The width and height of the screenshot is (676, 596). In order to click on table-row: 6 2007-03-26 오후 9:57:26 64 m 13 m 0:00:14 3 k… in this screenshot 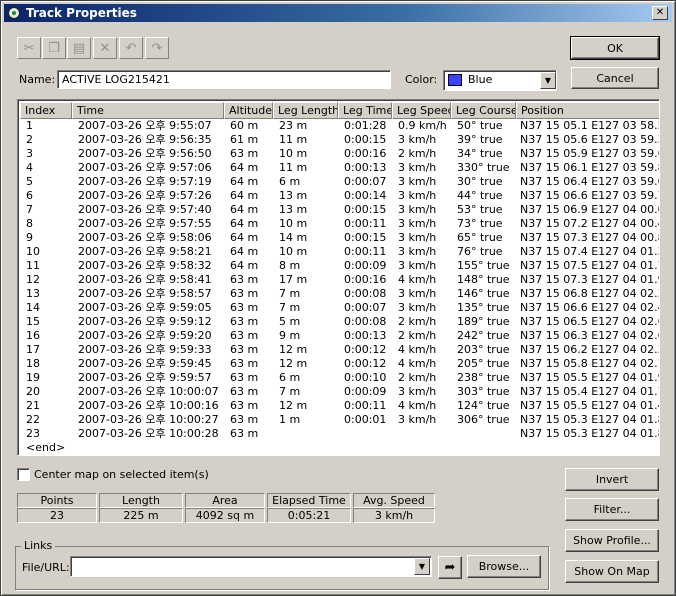, I will do `click(340, 196)`.